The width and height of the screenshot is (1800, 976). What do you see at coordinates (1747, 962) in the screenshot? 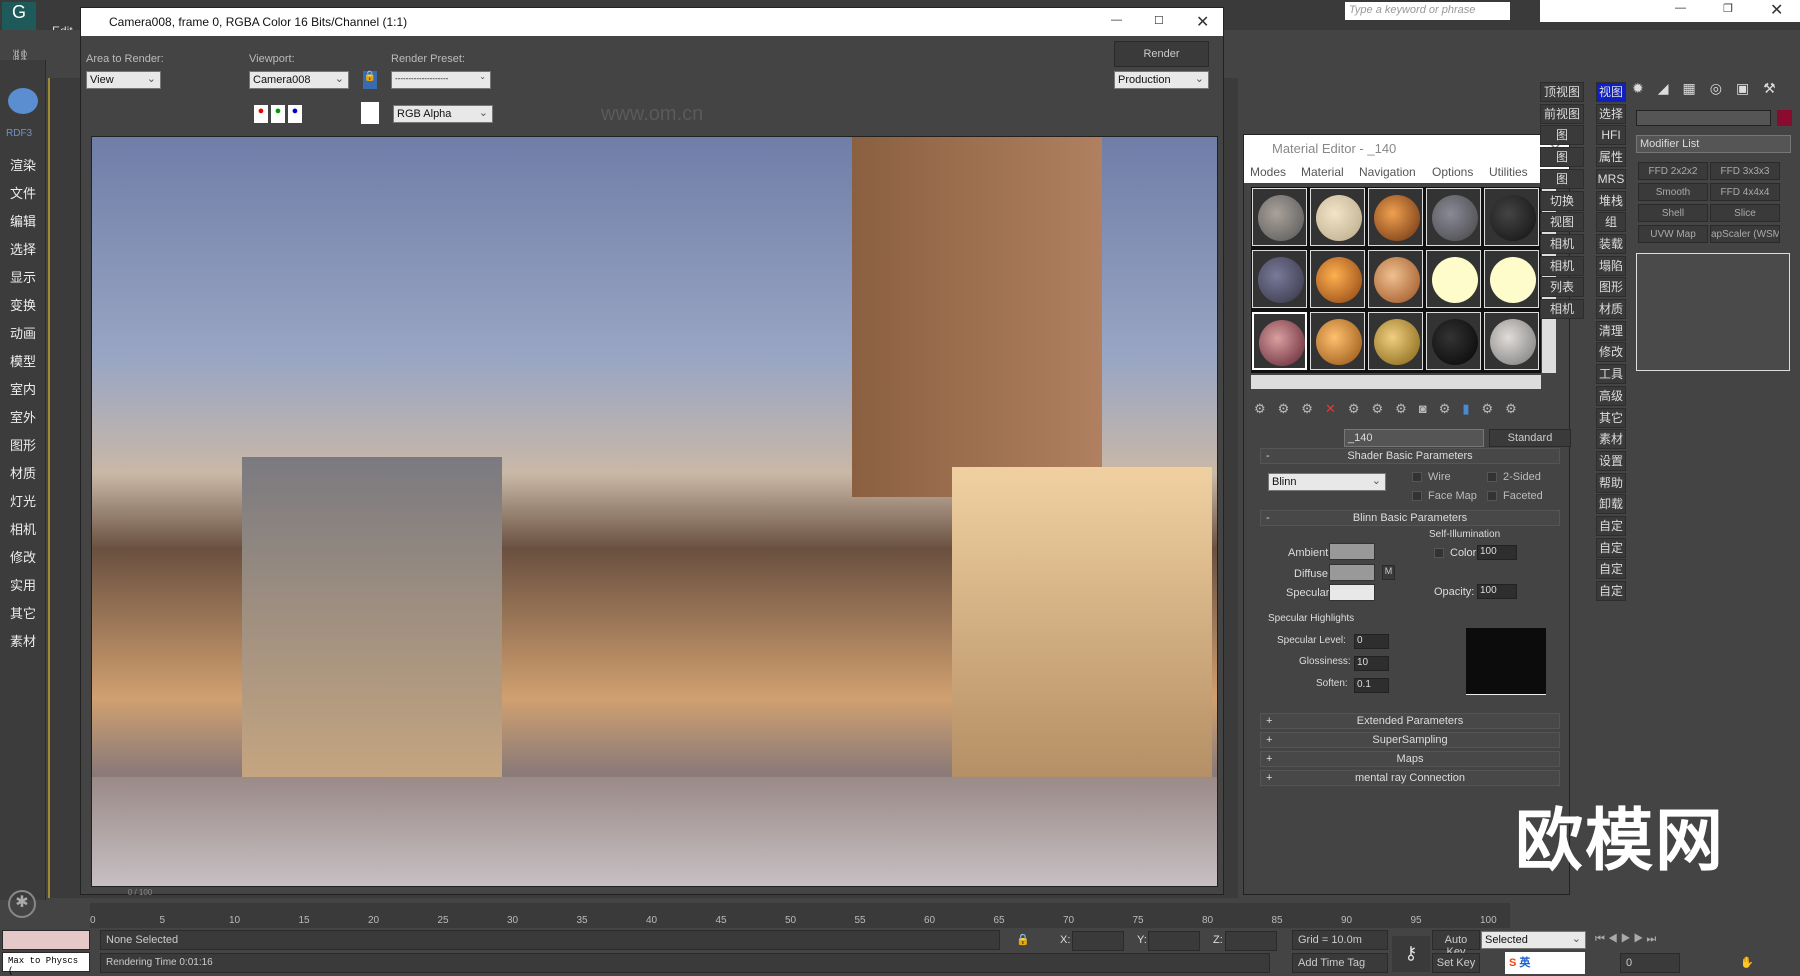
I see `pan-icon: ✋` at bounding box center [1747, 962].